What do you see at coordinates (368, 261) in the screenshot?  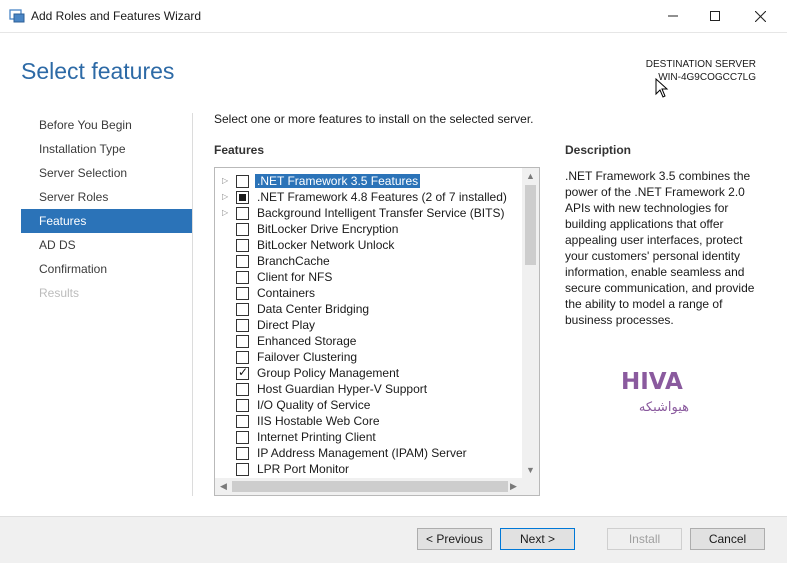 I see `feature-row: BranchCache` at bounding box center [368, 261].